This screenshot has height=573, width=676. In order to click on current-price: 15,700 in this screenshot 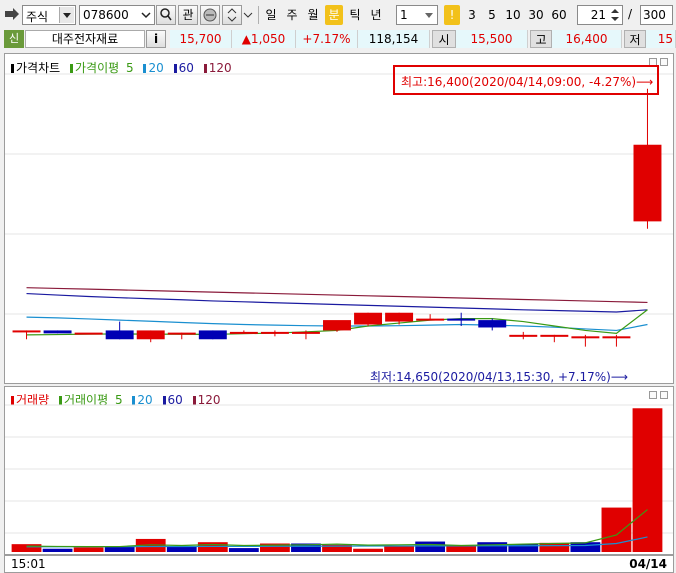, I will do `click(201, 39)`.